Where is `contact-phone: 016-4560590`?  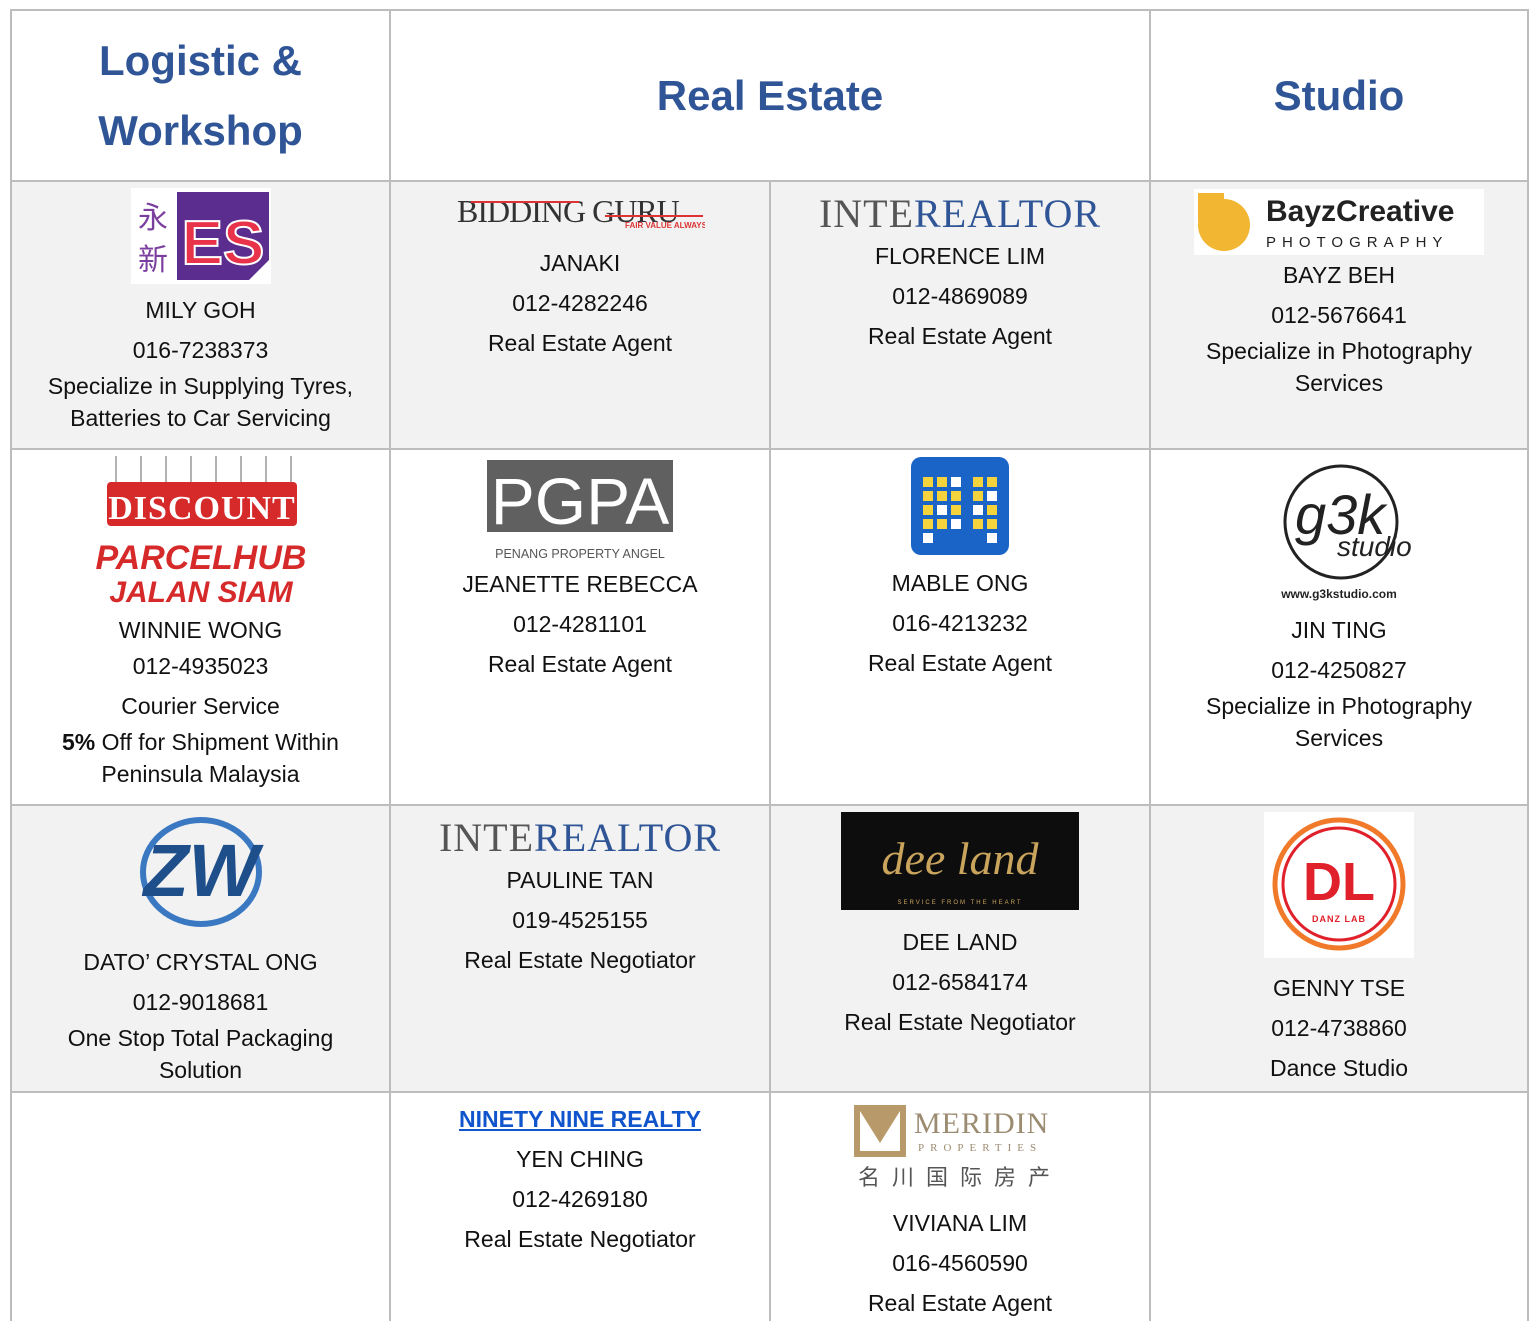 contact-phone: 016-4560590 is located at coordinates (960, 1263).